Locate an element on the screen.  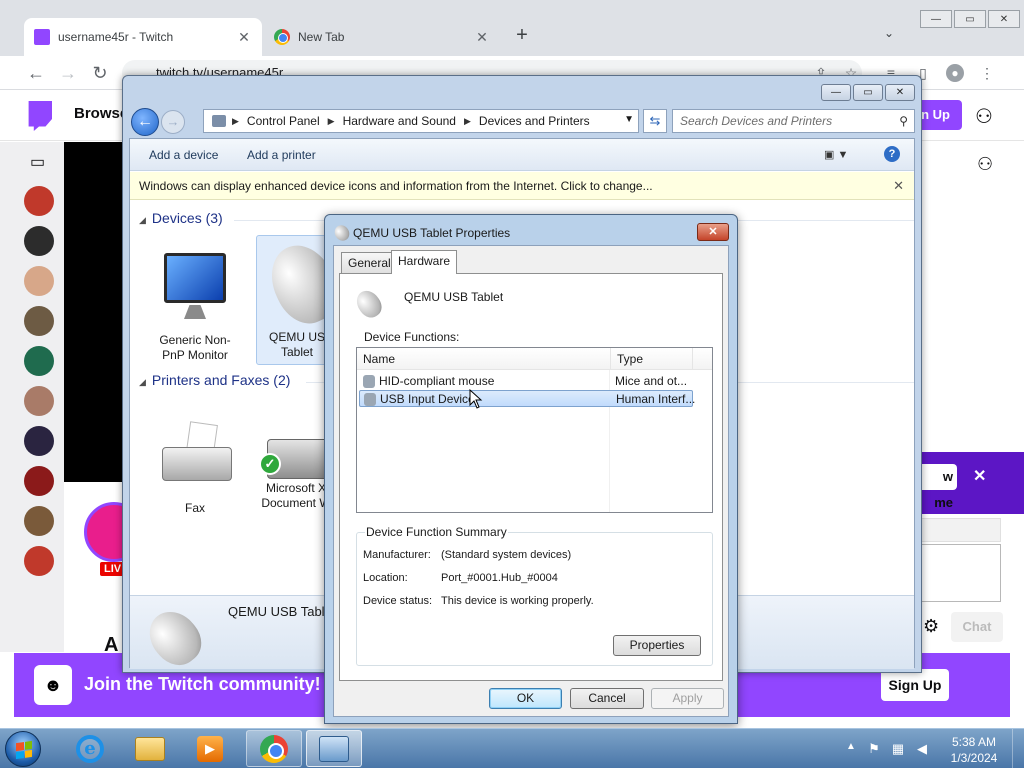
device-generic-monitor: Generic Non-PnP Monitor is located at coordinates (195, 306).